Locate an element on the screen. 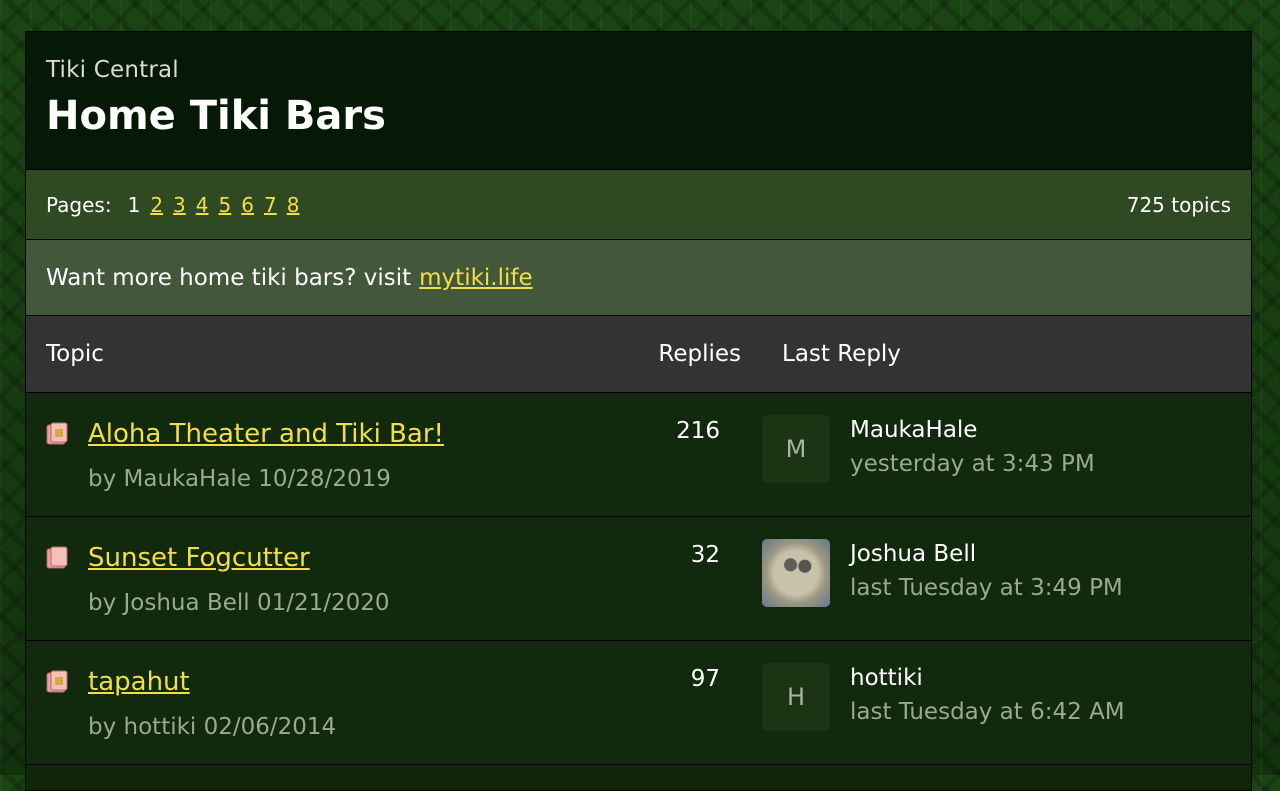 The image size is (1280, 791). topic-title-link: tapahut is located at coordinates (139, 682).